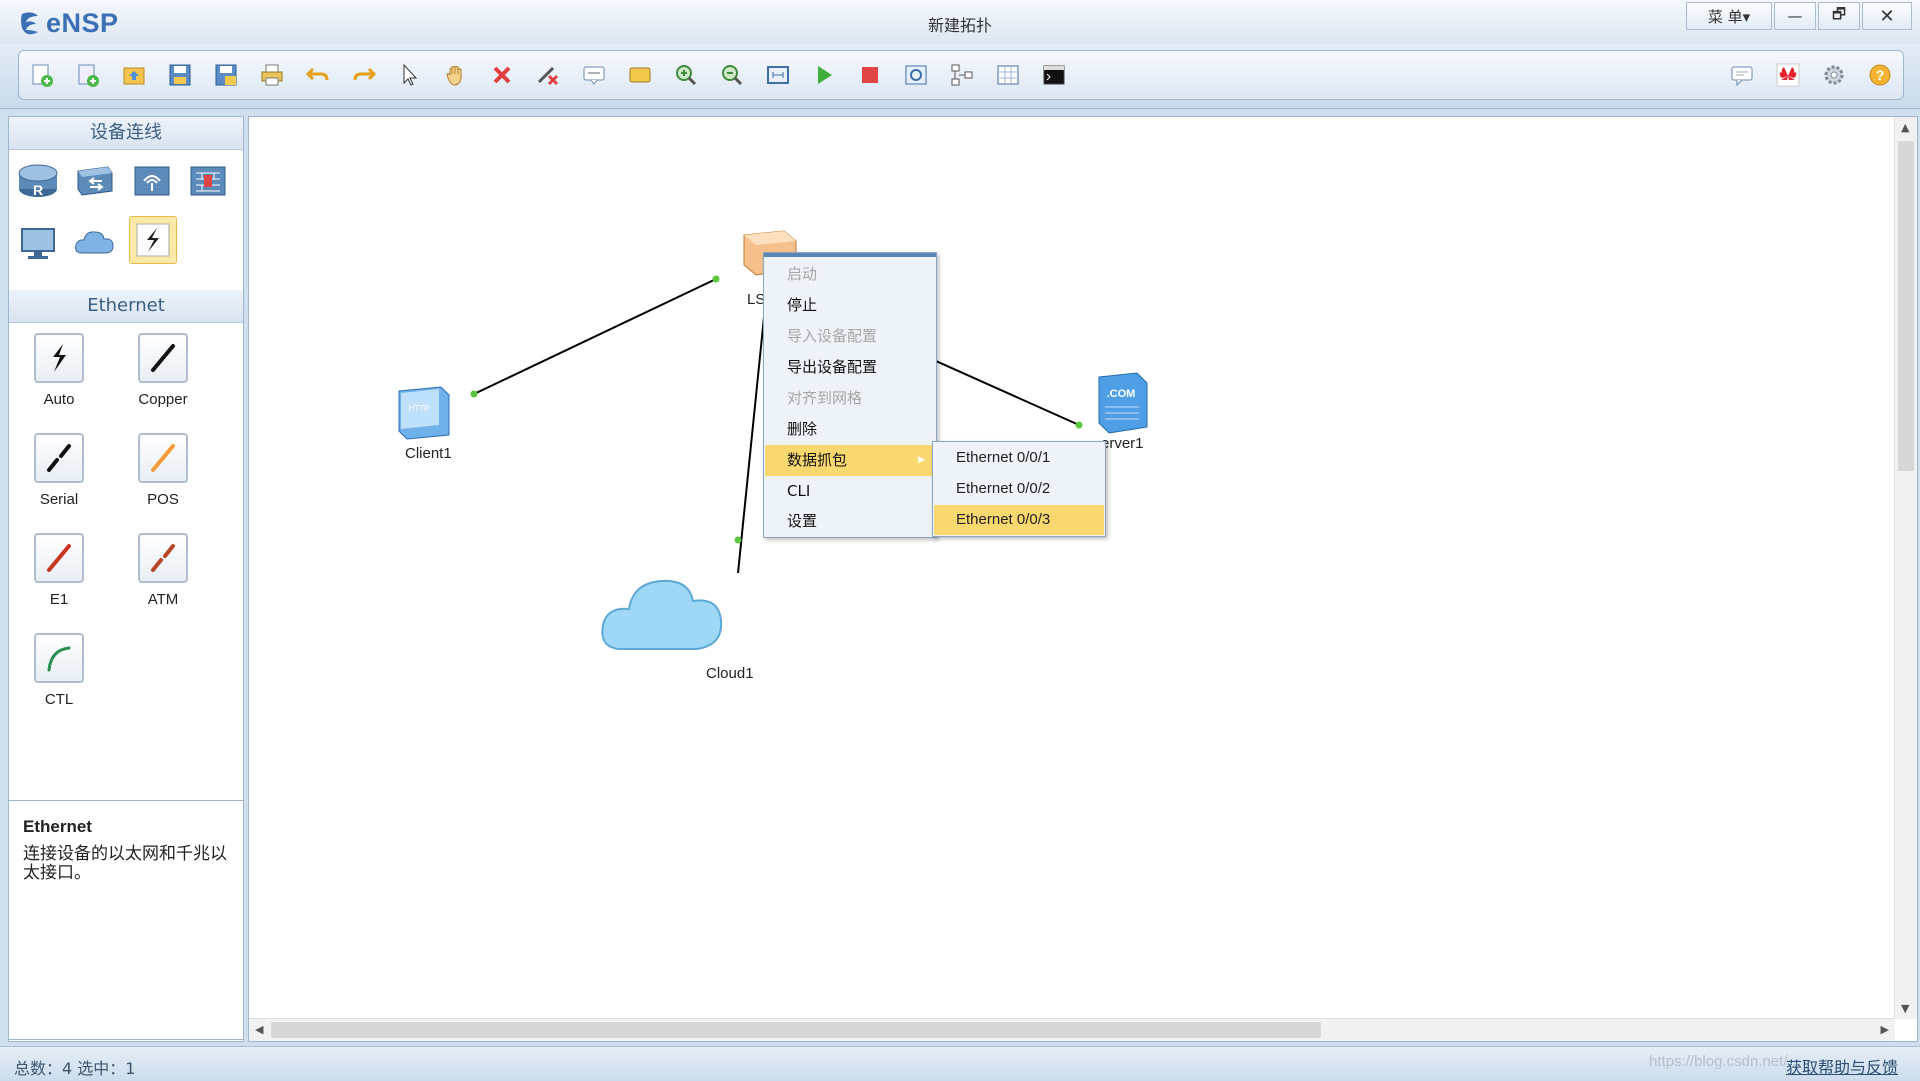 The height and width of the screenshot is (1081, 1920). What do you see at coordinates (1884, 1029) in the screenshot?
I see `scroll-right-arrow: ▶` at bounding box center [1884, 1029].